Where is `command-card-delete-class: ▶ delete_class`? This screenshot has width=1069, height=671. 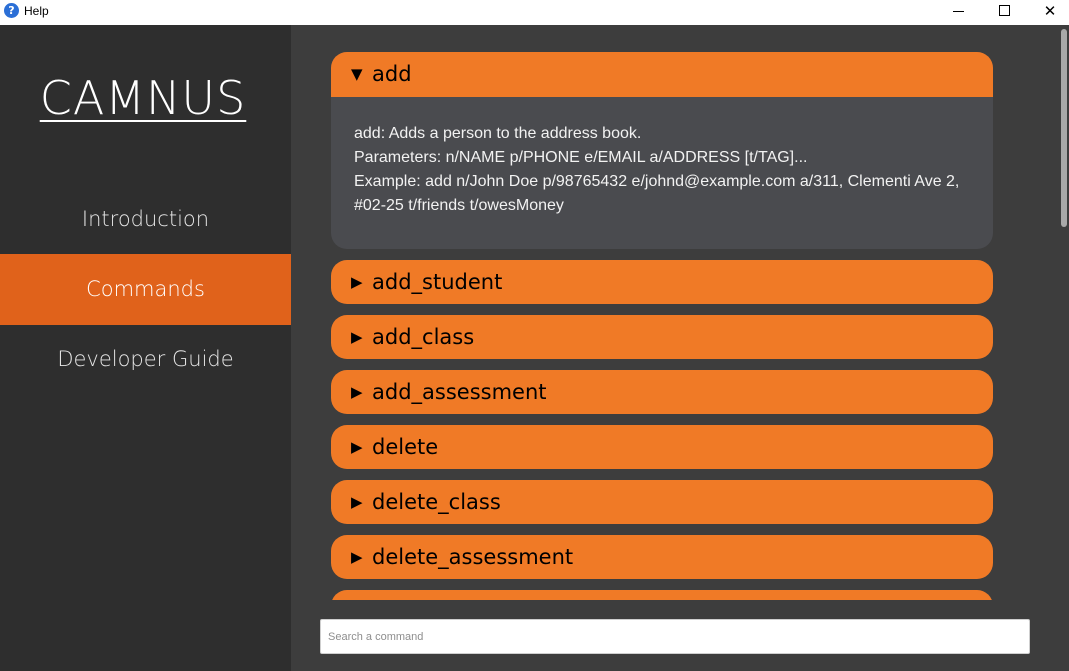 command-card-delete-class: ▶ delete_class is located at coordinates (662, 502).